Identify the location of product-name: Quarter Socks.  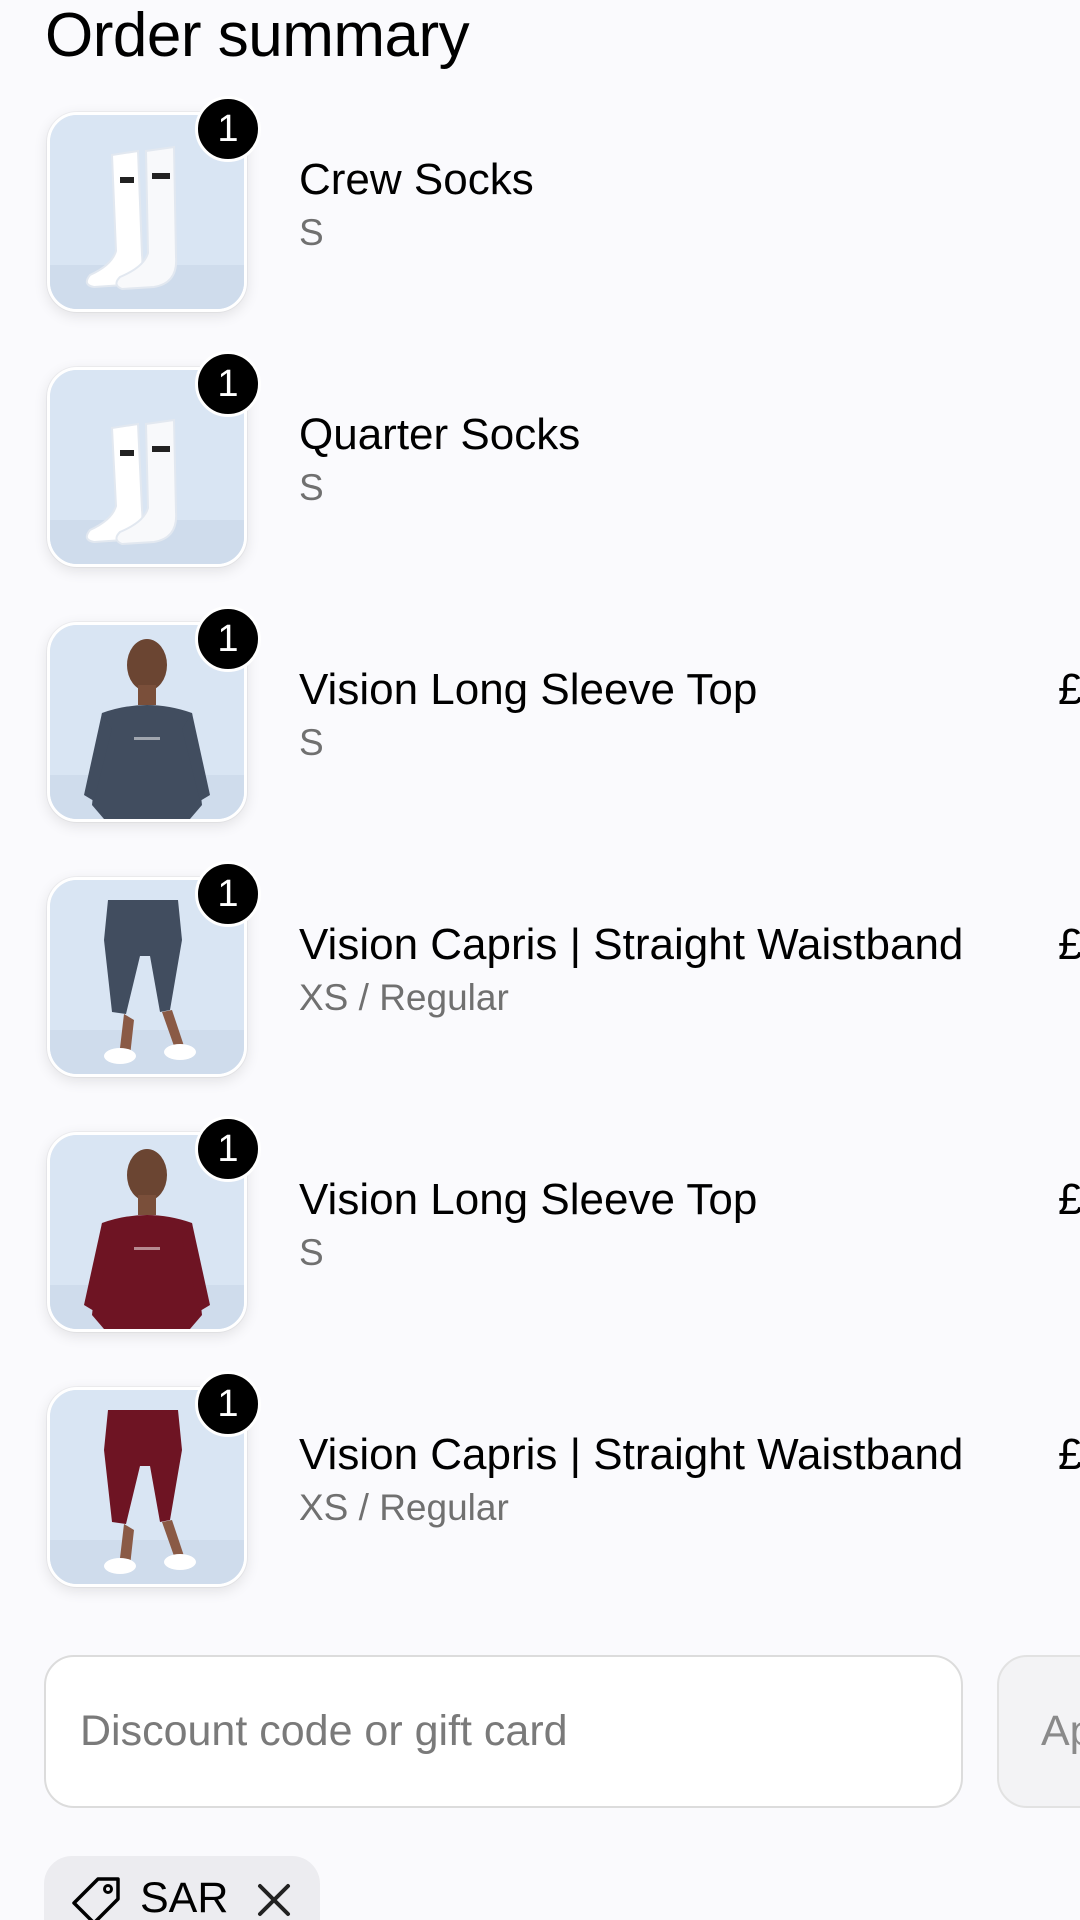
(440, 434).